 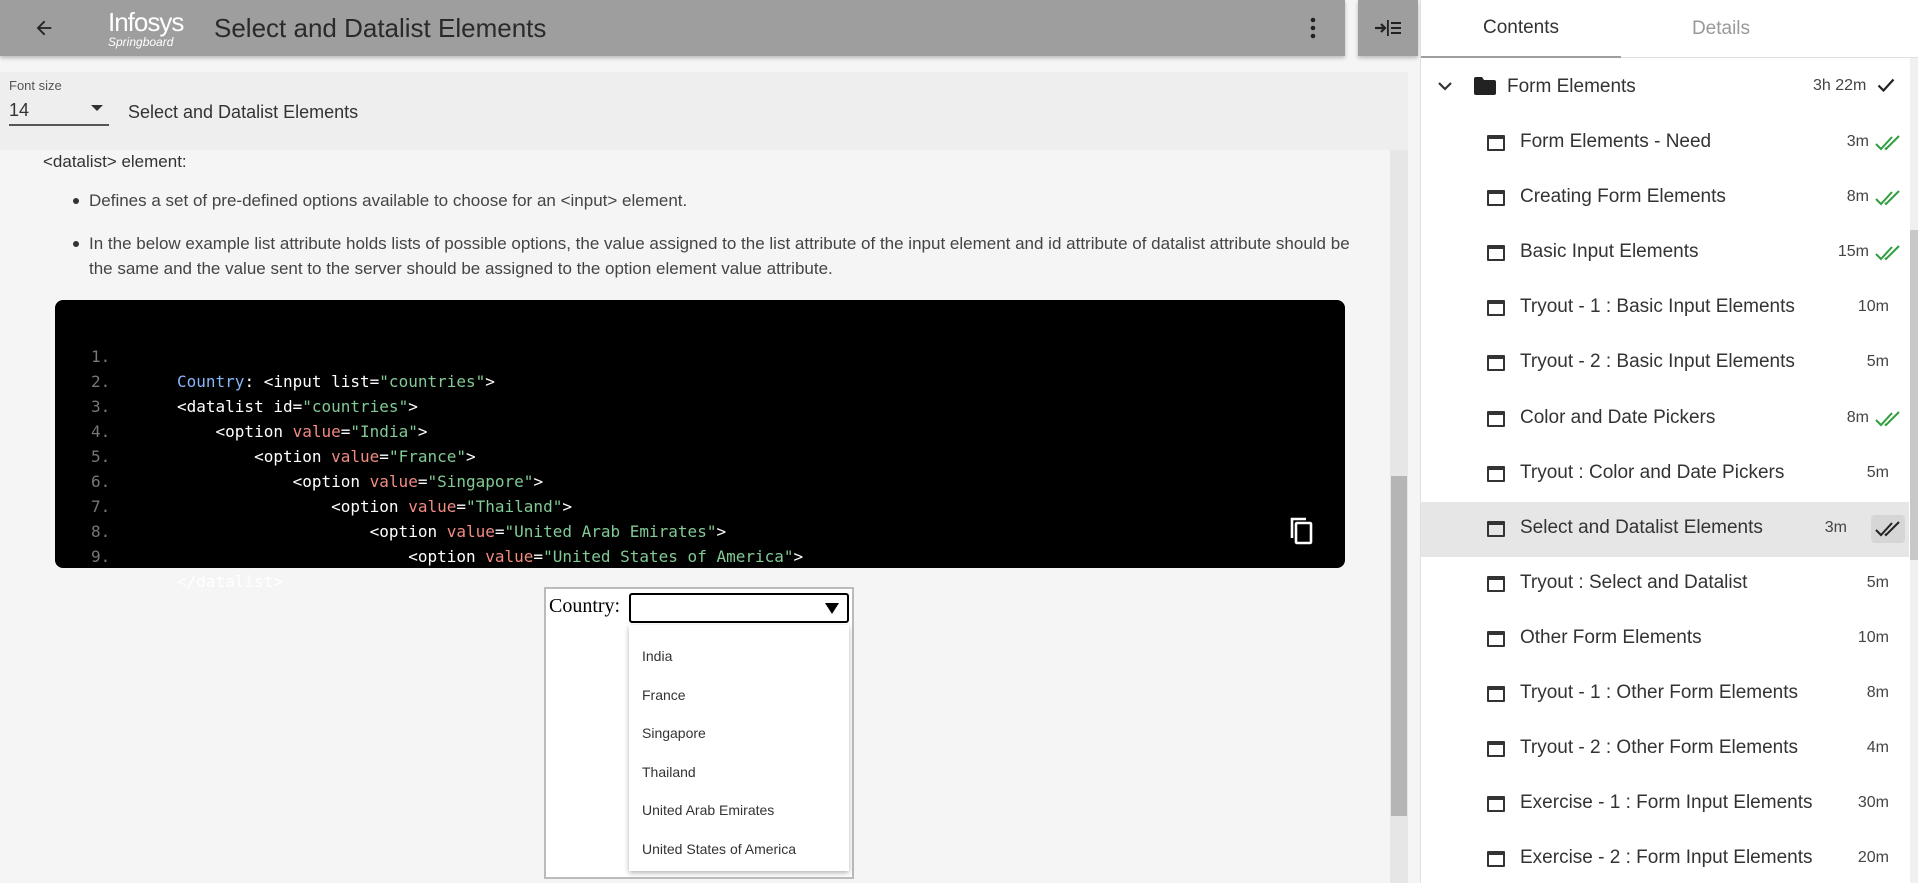 What do you see at coordinates (739, 695) in the screenshot?
I see `datalist-option: France` at bounding box center [739, 695].